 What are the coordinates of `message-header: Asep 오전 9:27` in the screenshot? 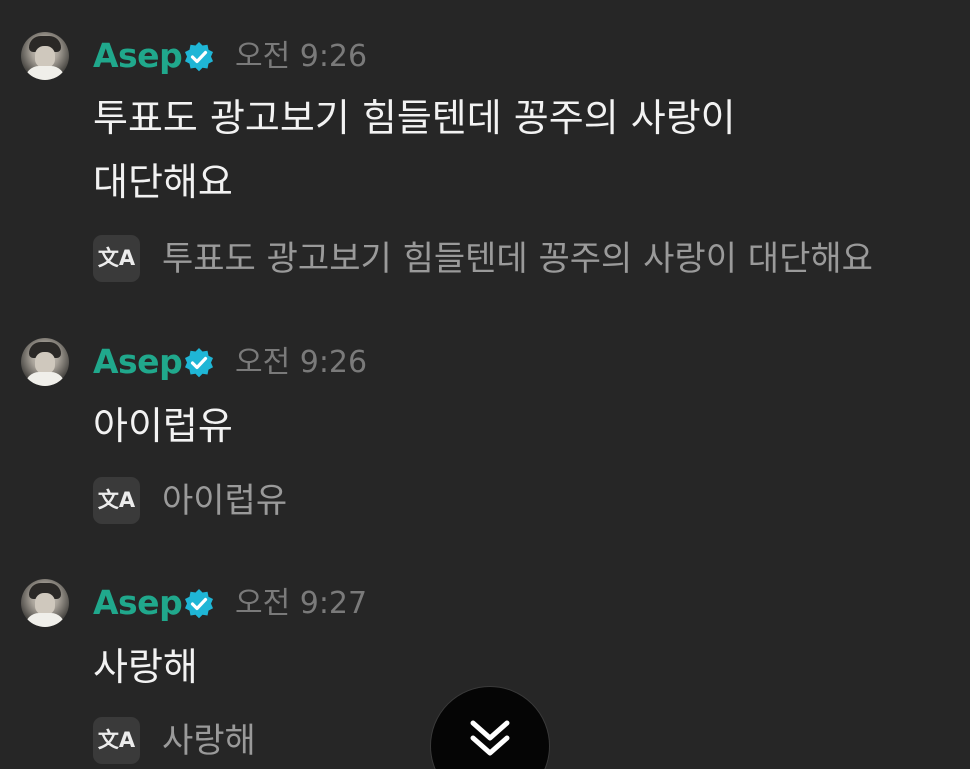 It's located at (485, 601).